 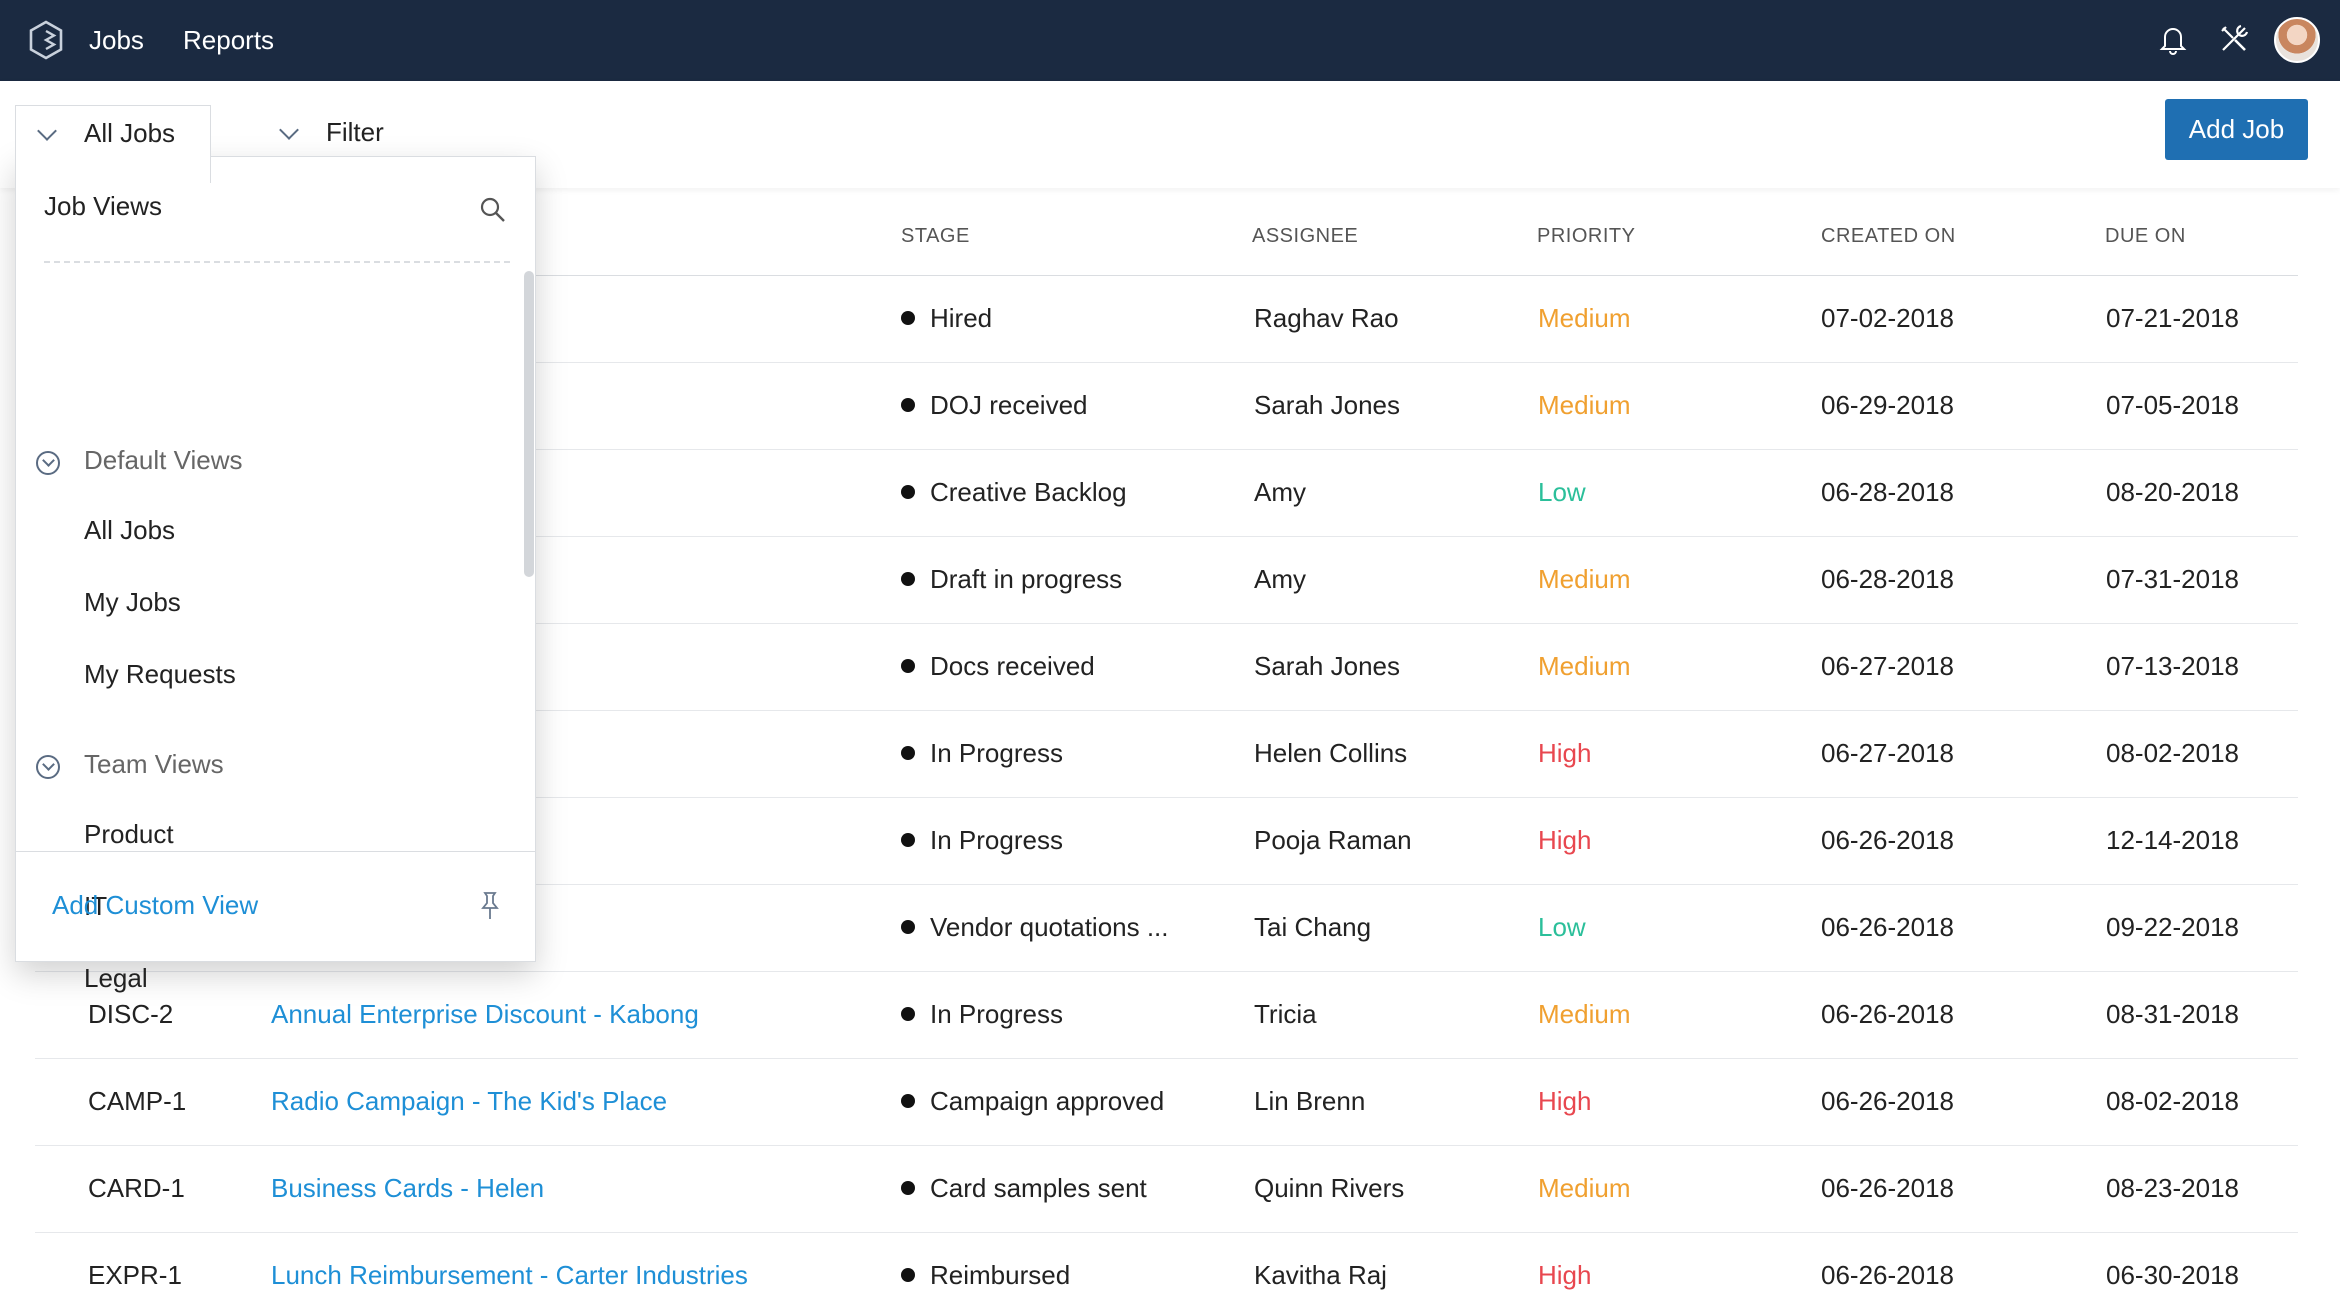 What do you see at coordinates (469, 1101) in the screenshot?
I see `job-name-link: Radio Campaign - The Kid's Place` at bounding box center [469, 1101].